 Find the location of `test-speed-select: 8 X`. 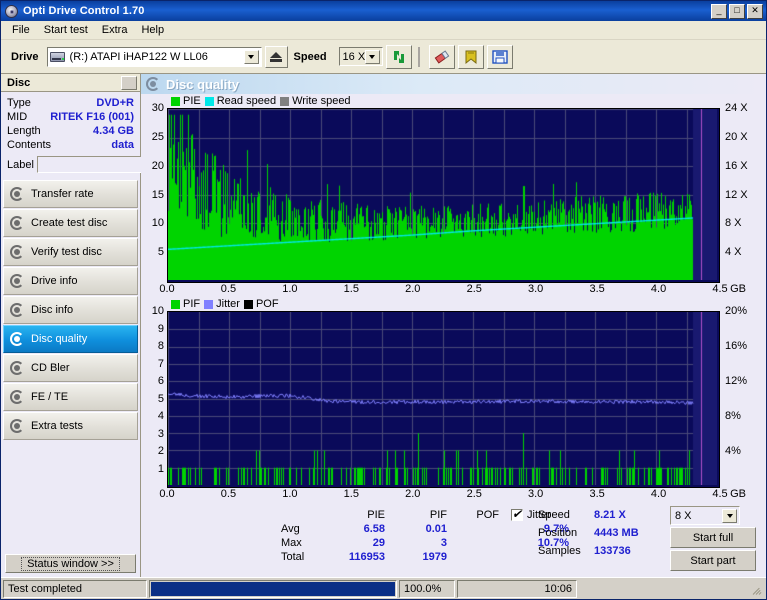

test-speed-select: 8 X is located at coordinates (705, 515).